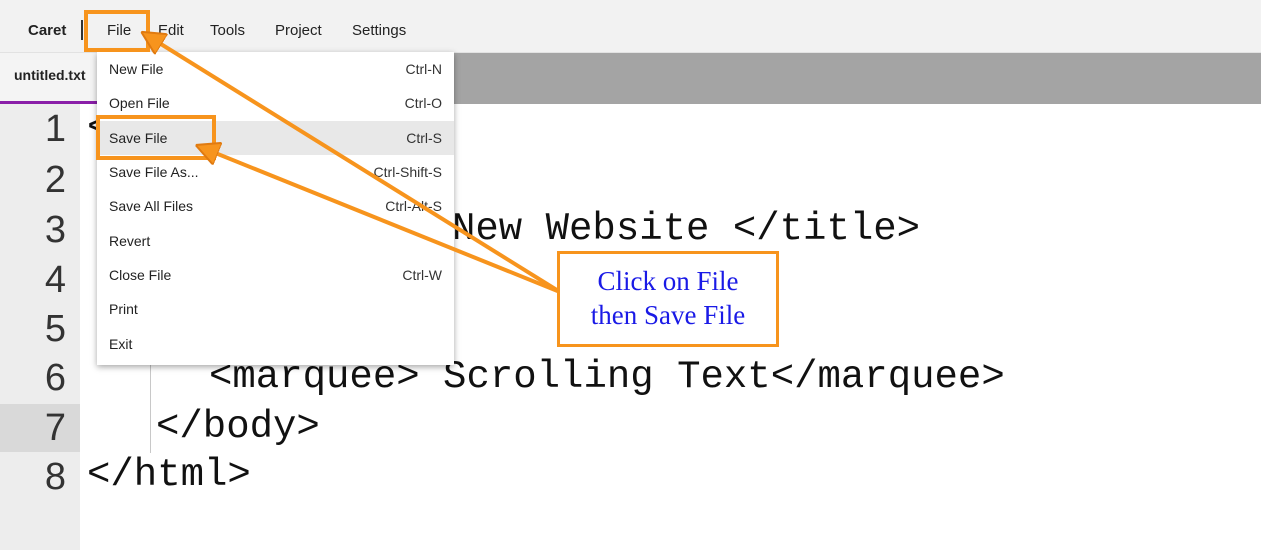  Describe the element at coordinates (668, 281) in the screenshot. I see `callout-line-1: Click on File` at that location.